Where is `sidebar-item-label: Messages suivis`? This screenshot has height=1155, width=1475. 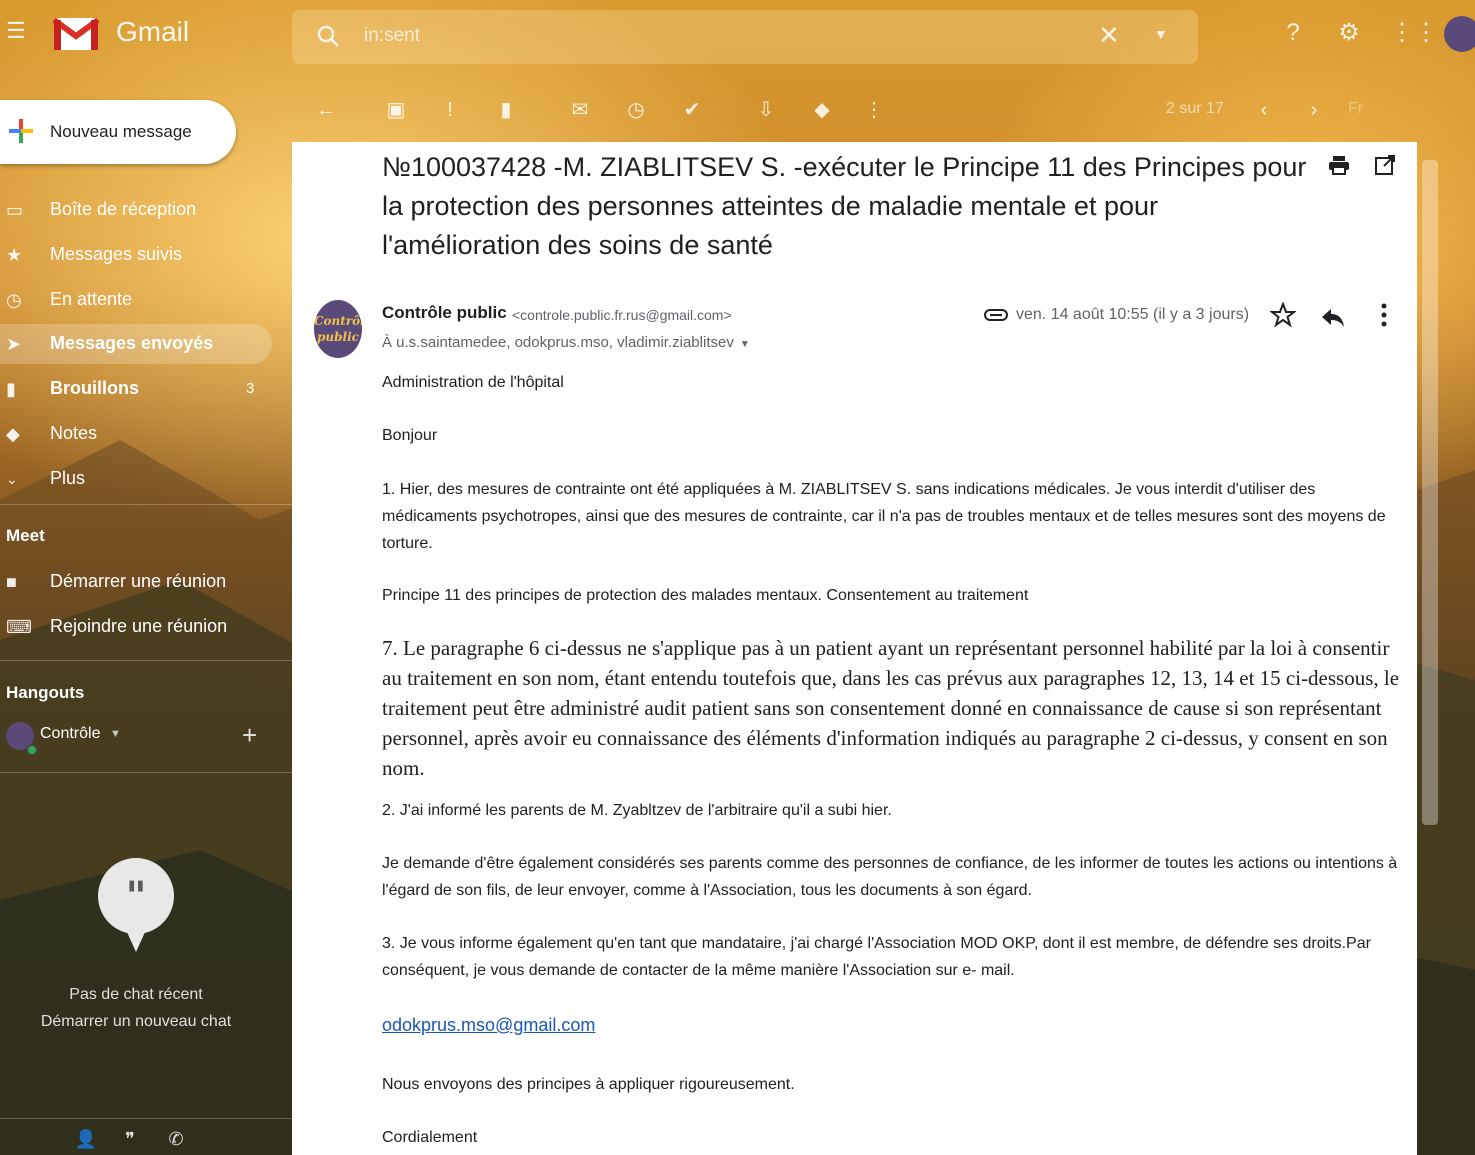
sidebar-item-label: Messages suivis is located at coordinates (116, 254).